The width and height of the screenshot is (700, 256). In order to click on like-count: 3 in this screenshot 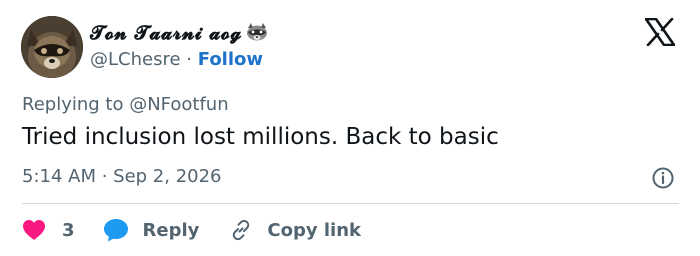, I will do `click(68, 230)`.